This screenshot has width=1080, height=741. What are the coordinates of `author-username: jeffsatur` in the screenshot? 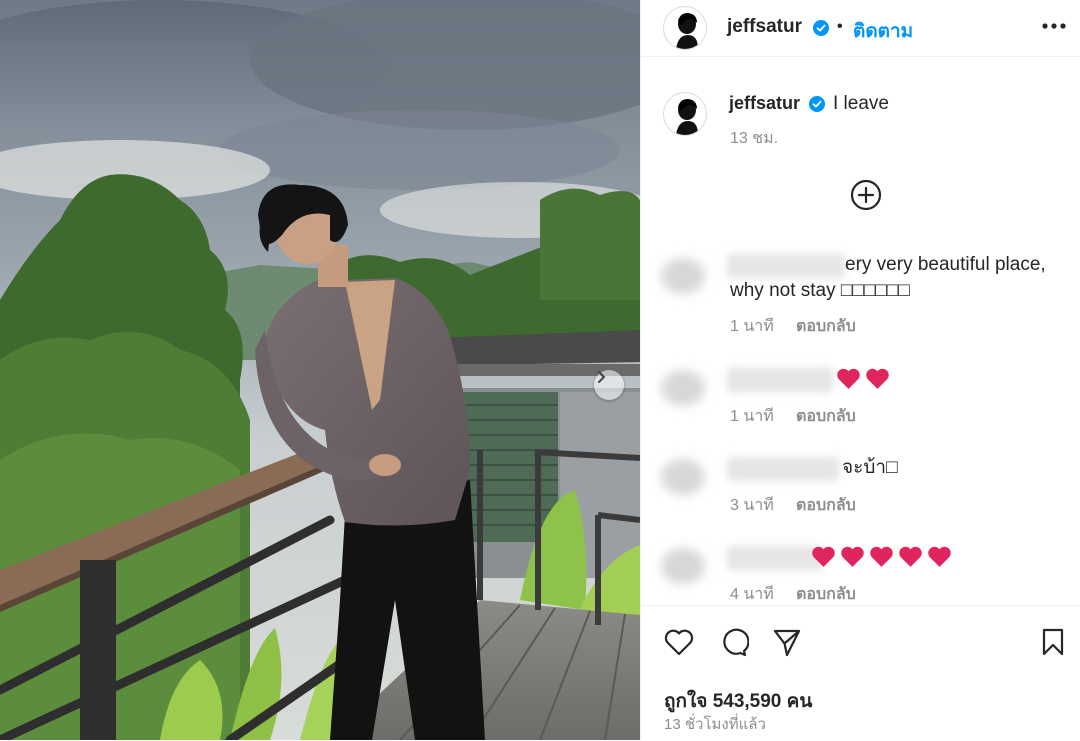 It's located at (764, 27).